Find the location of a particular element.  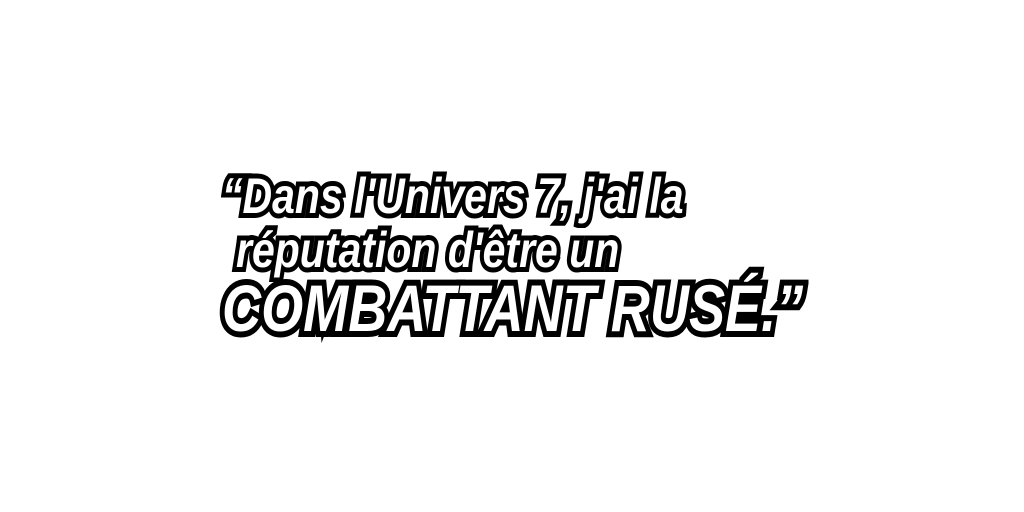

quote-line-3-emphasis: COMBATTANT RUSÉ.” is located at coordinates (512, 308).